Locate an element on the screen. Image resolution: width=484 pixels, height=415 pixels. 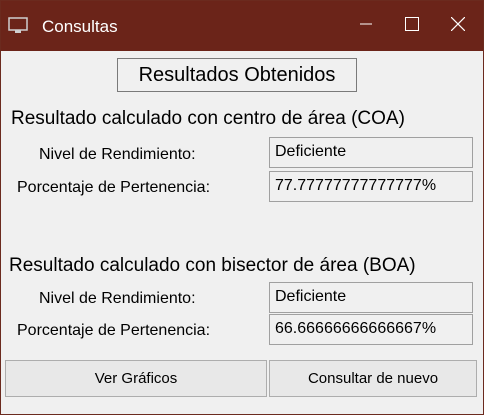
boa-nivel-label: Nivel de Rendimiento: is located at coordinates (117, 298).